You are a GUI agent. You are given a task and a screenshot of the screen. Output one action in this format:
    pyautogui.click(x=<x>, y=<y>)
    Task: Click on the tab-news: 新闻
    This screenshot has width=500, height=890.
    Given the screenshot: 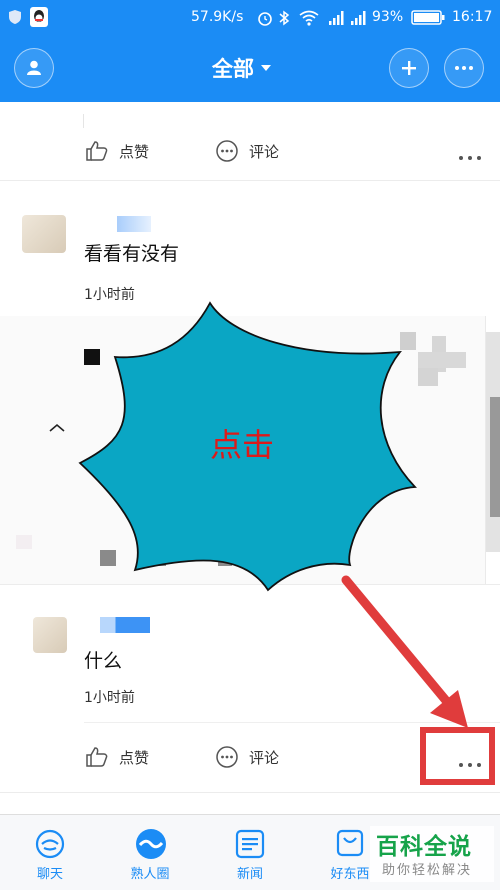 What is the action you would take?
    pyautogui.click(x=250, y=852)
    